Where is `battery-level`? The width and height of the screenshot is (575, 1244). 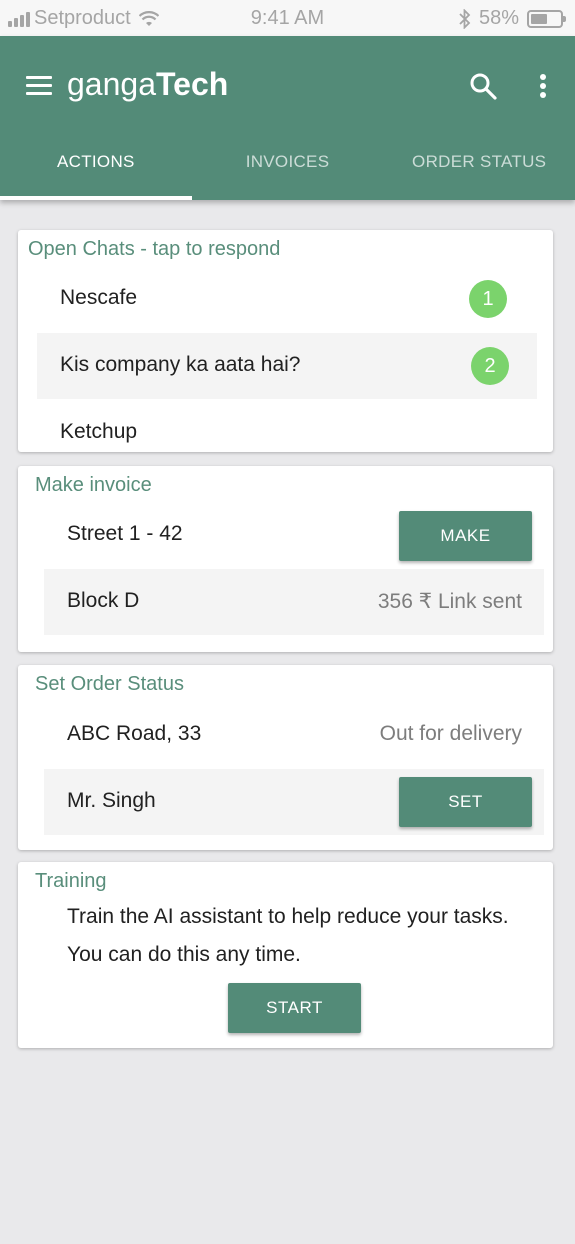
battery-level is located at coordinates (539, 18).